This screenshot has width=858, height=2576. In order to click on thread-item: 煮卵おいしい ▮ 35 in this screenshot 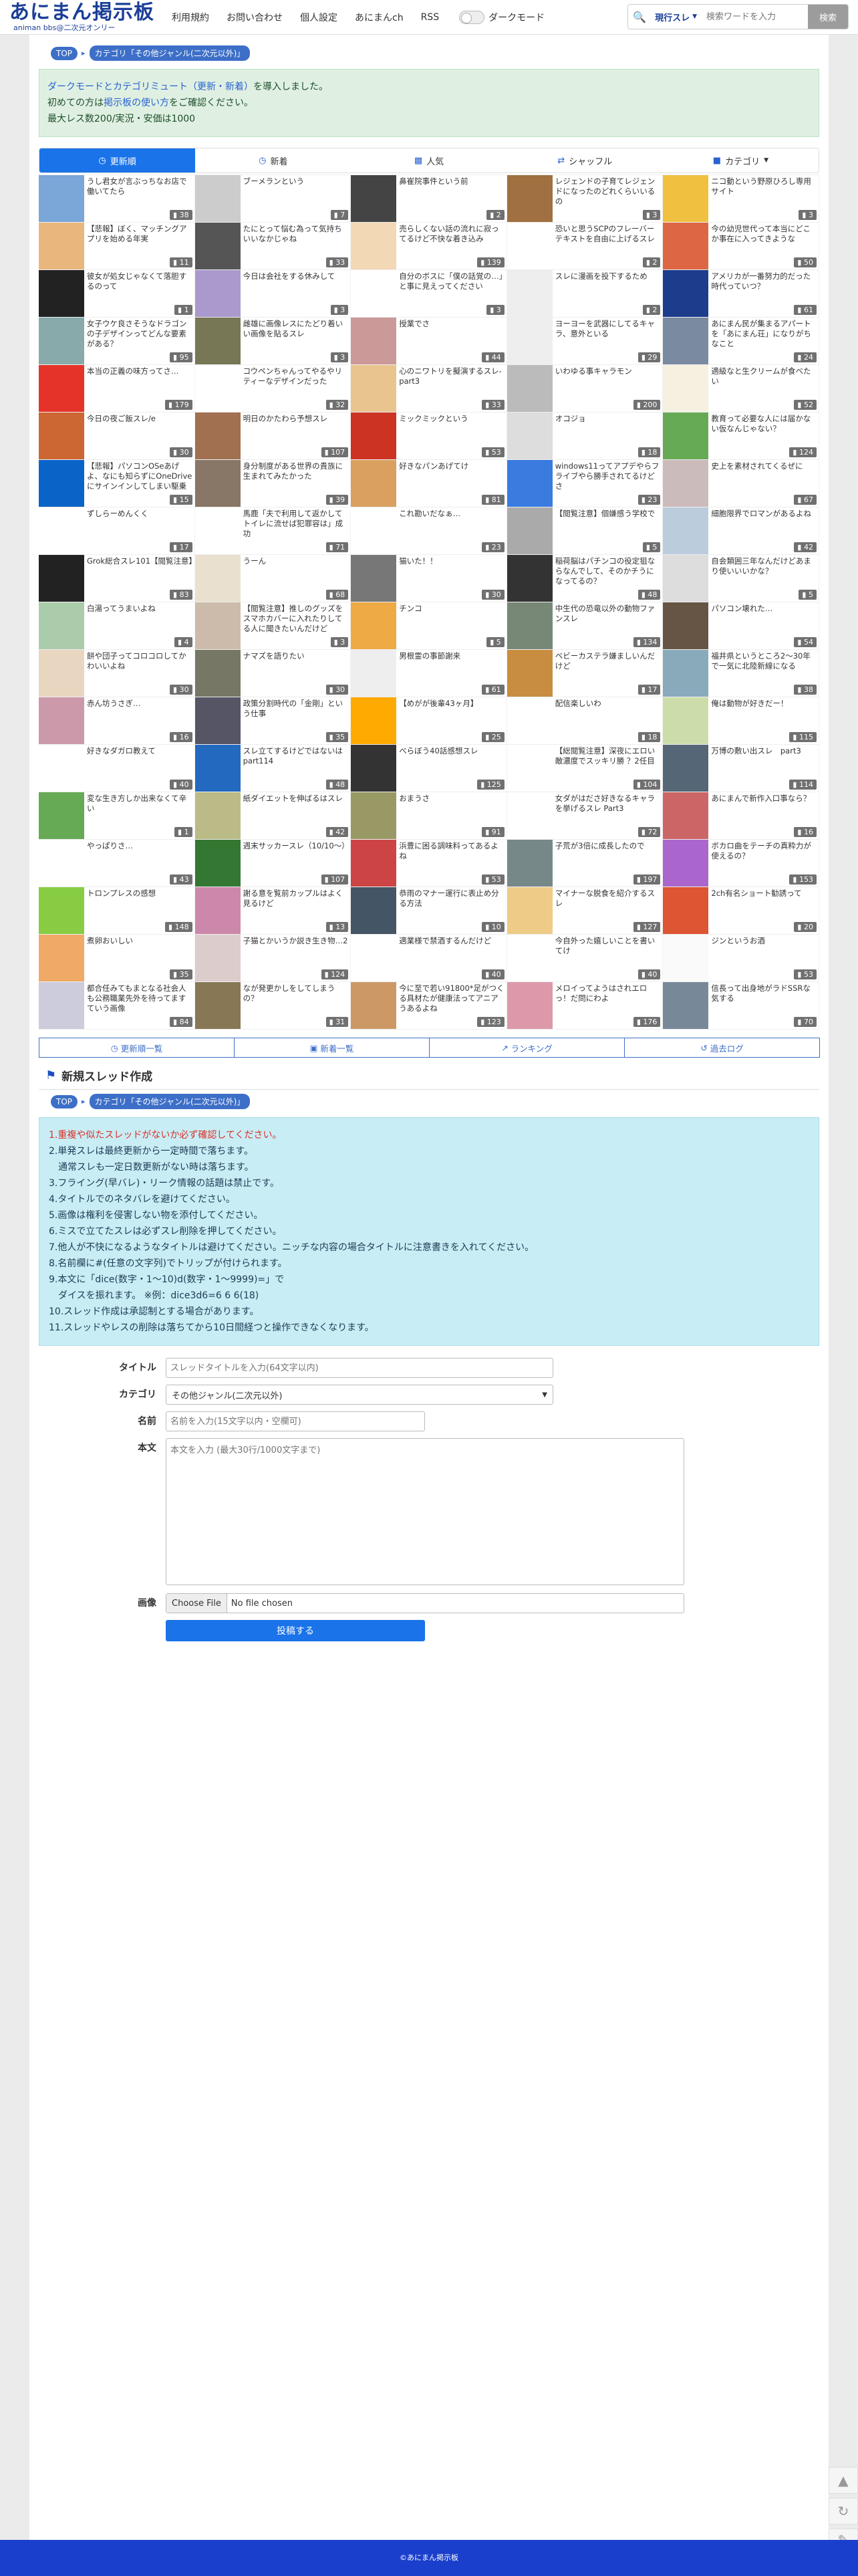, I will do `click(117, 958)`.